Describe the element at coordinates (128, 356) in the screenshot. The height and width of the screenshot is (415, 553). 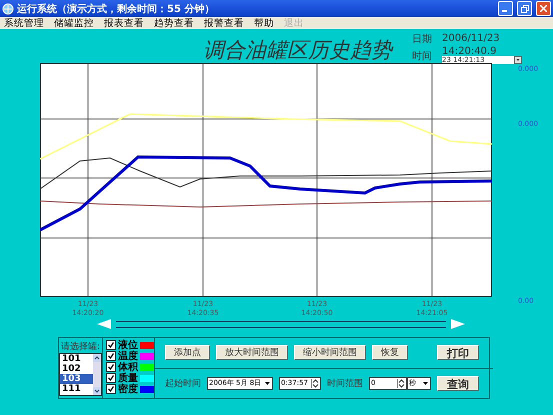
I see `series-label: 温度` at that location.